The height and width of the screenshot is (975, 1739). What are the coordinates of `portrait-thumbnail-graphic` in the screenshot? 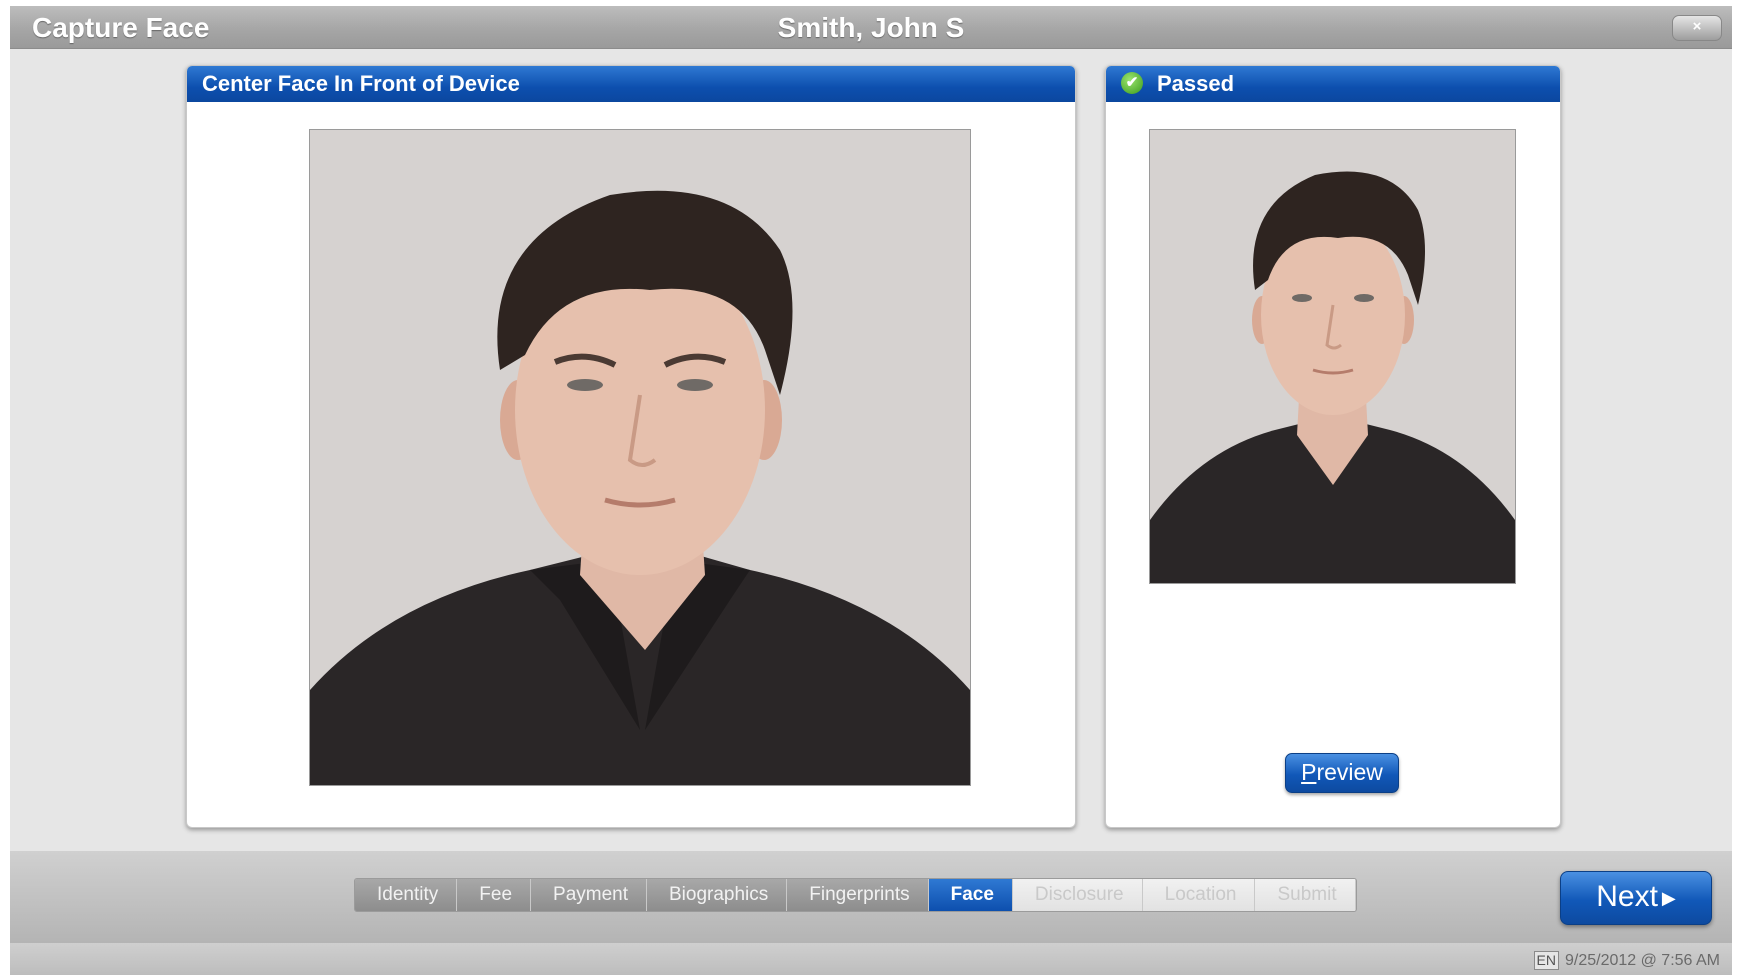 It's located at (1332, 356).